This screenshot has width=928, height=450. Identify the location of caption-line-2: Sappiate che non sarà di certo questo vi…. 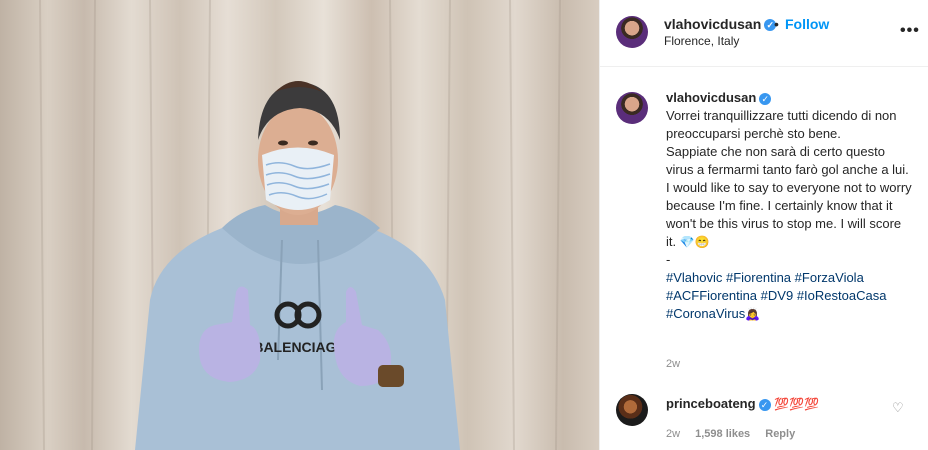
(787, 160).